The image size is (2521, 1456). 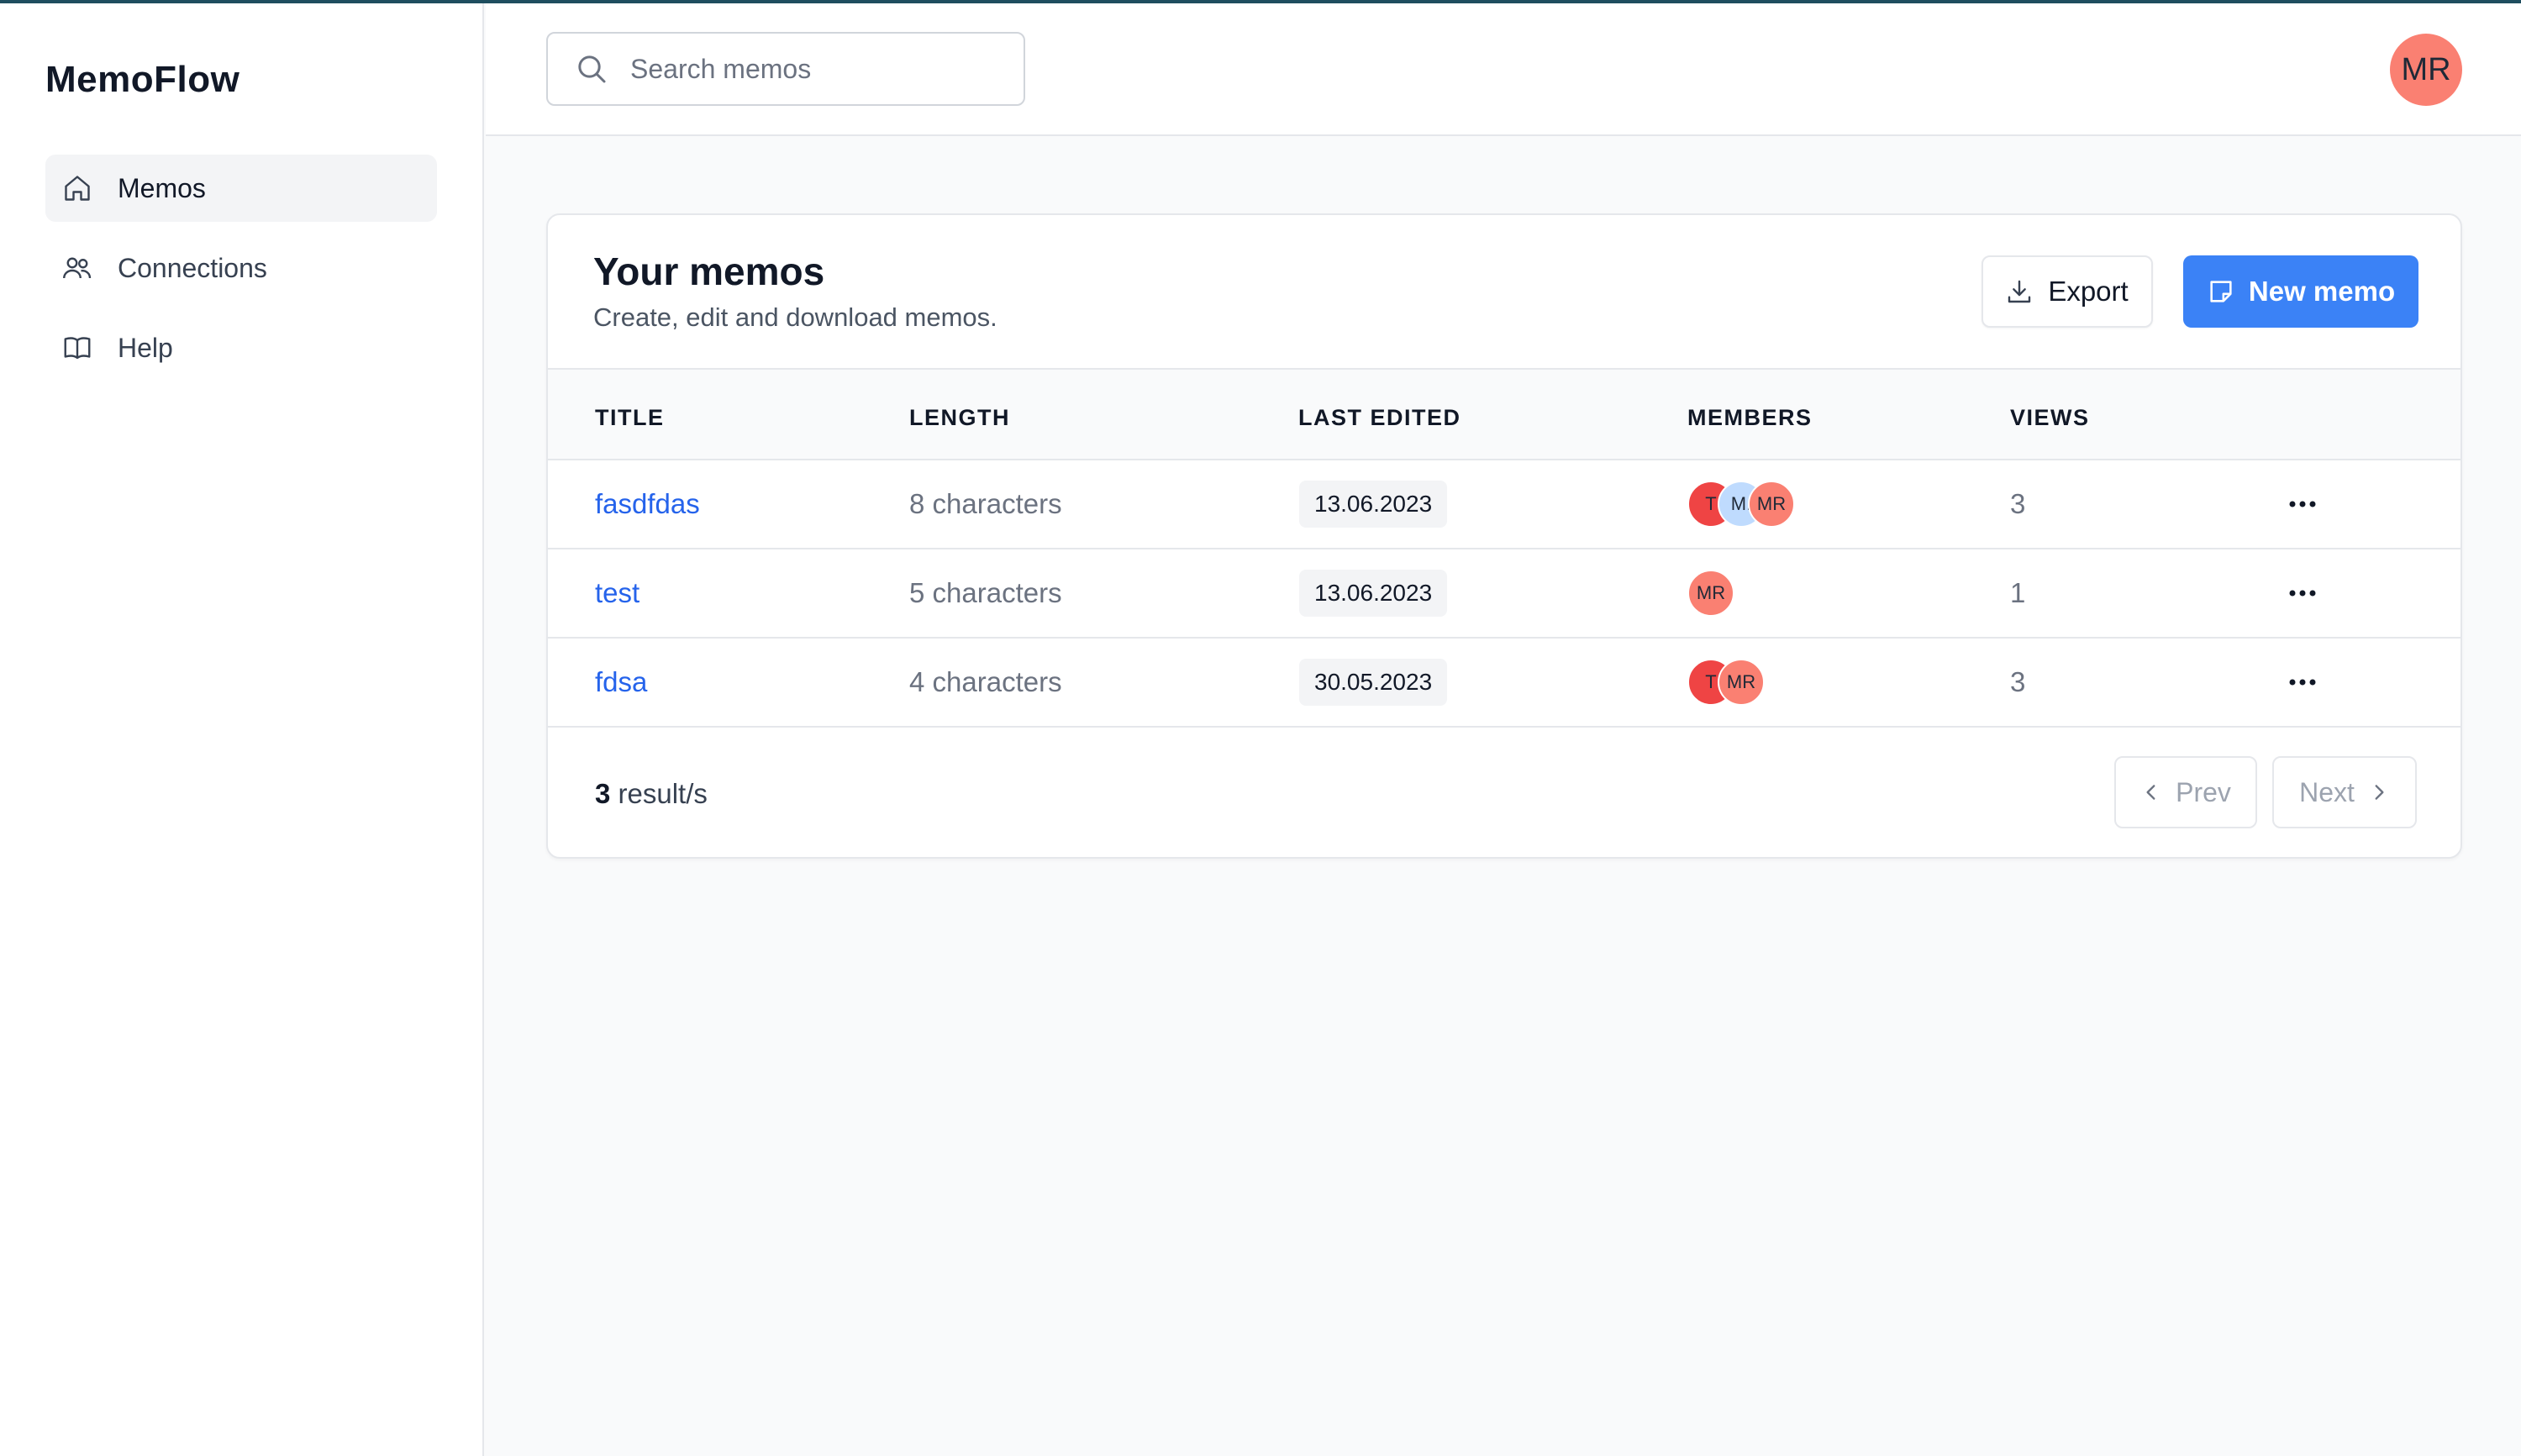 I want to click on prev-page-button: Prev, so click(x=2185, y=792).